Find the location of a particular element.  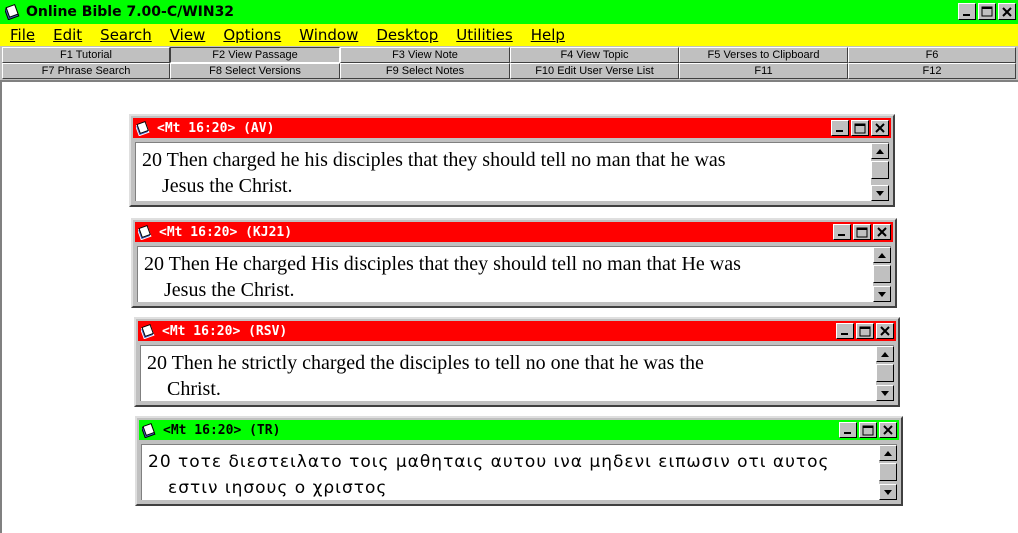

f10-edit-user-verse-list-button: F10 Edit User Verse List is located at coordinates (594, 71).